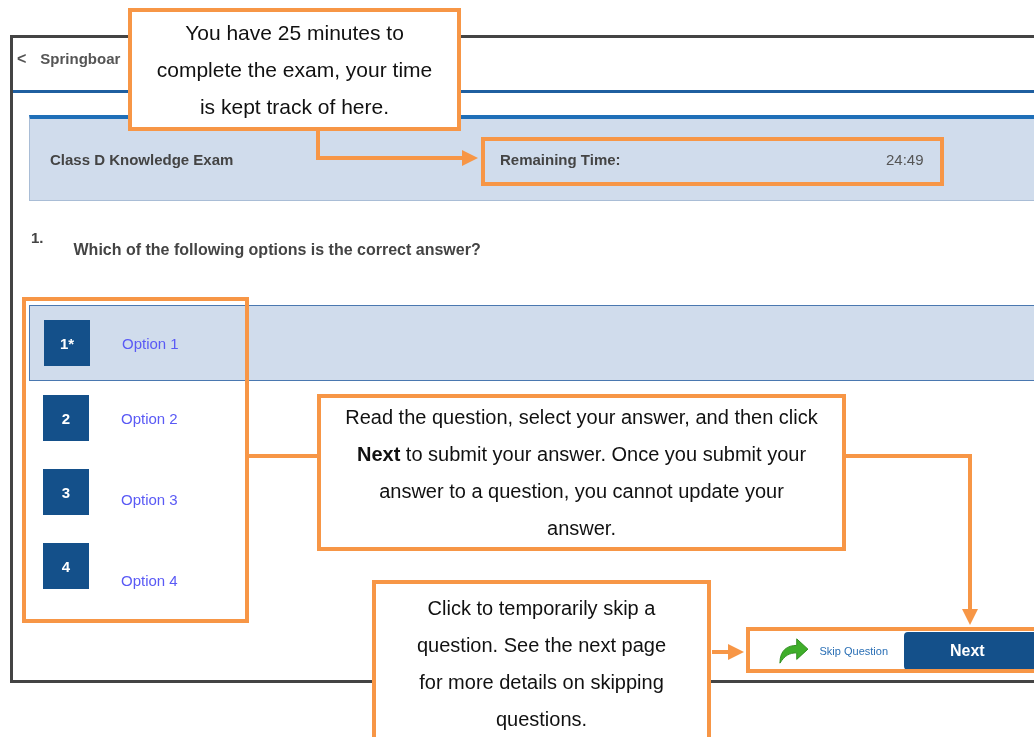 The height and width of the screenshot is (737, 1034). What do you see at coordinates (66, 492) in the screenshot?
I see `option-number-badge: 3` at bounding box center [66, 492].